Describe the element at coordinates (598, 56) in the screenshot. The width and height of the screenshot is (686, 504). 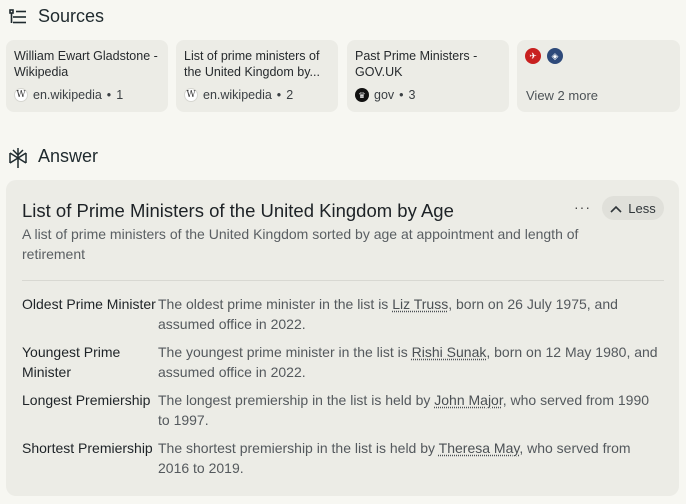
I see `more-source-icons: ✈ ◈` at that location.